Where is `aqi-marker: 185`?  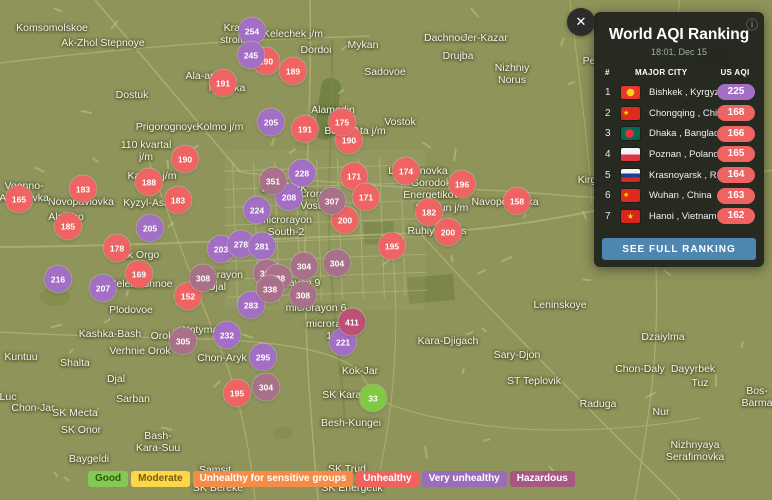
aqi-marker: 185 is located at coordinates (68, 226).